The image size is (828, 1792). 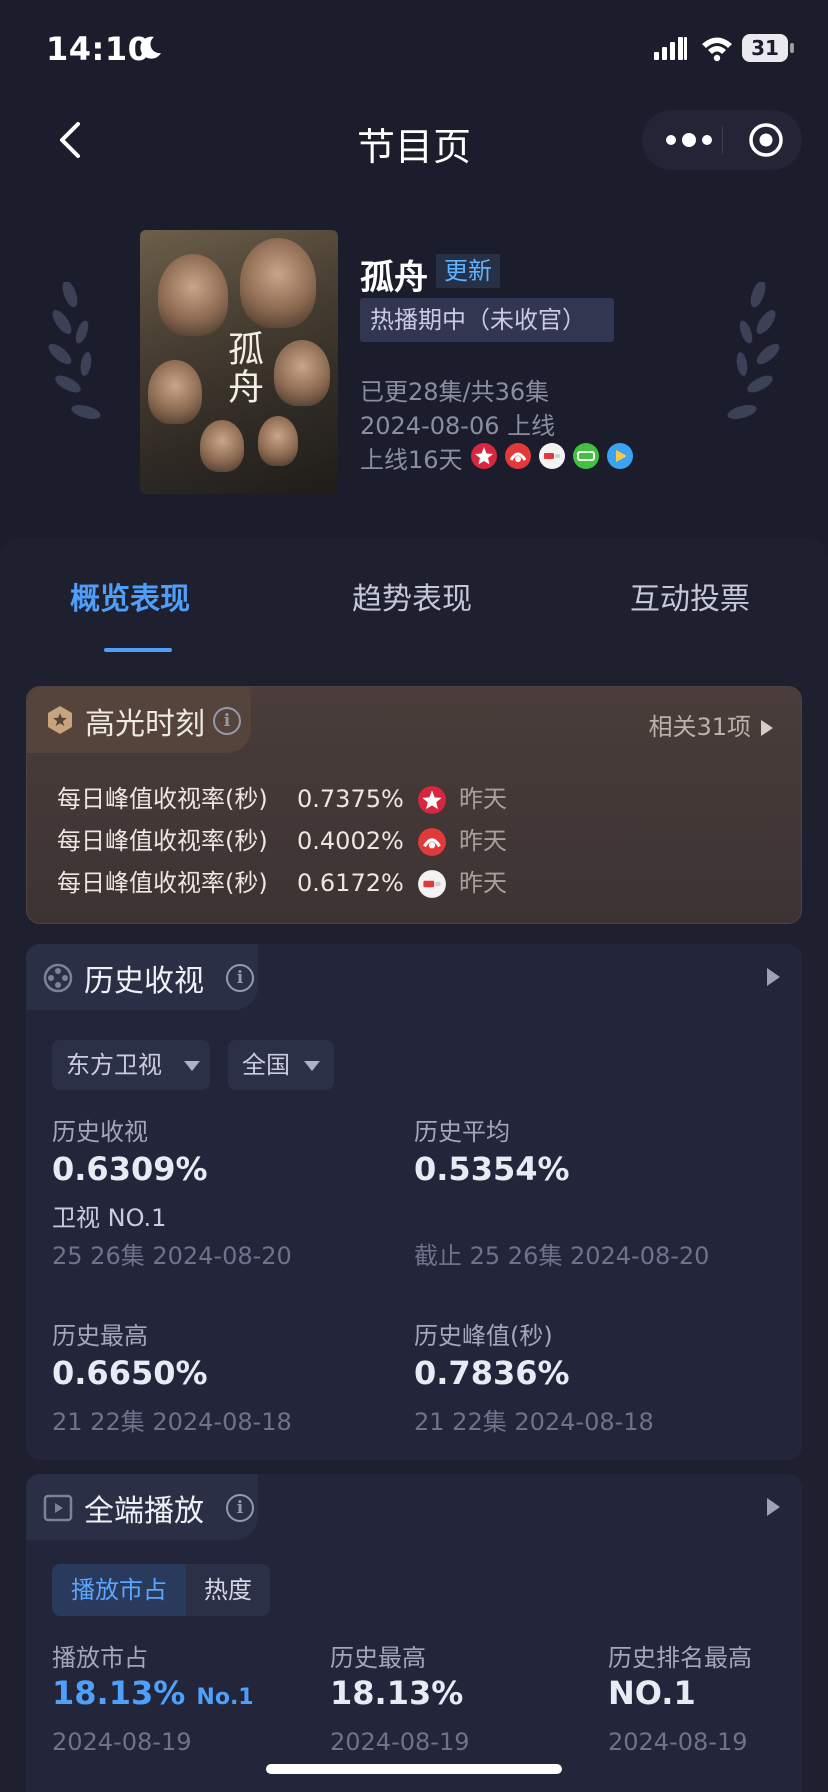 What do you see at coordinates (282, 839) in the screenshot?
I see `highlight-row: 每日峰值收视率(秒) 0.4002% 昨天` at bounding box center [282, 839].